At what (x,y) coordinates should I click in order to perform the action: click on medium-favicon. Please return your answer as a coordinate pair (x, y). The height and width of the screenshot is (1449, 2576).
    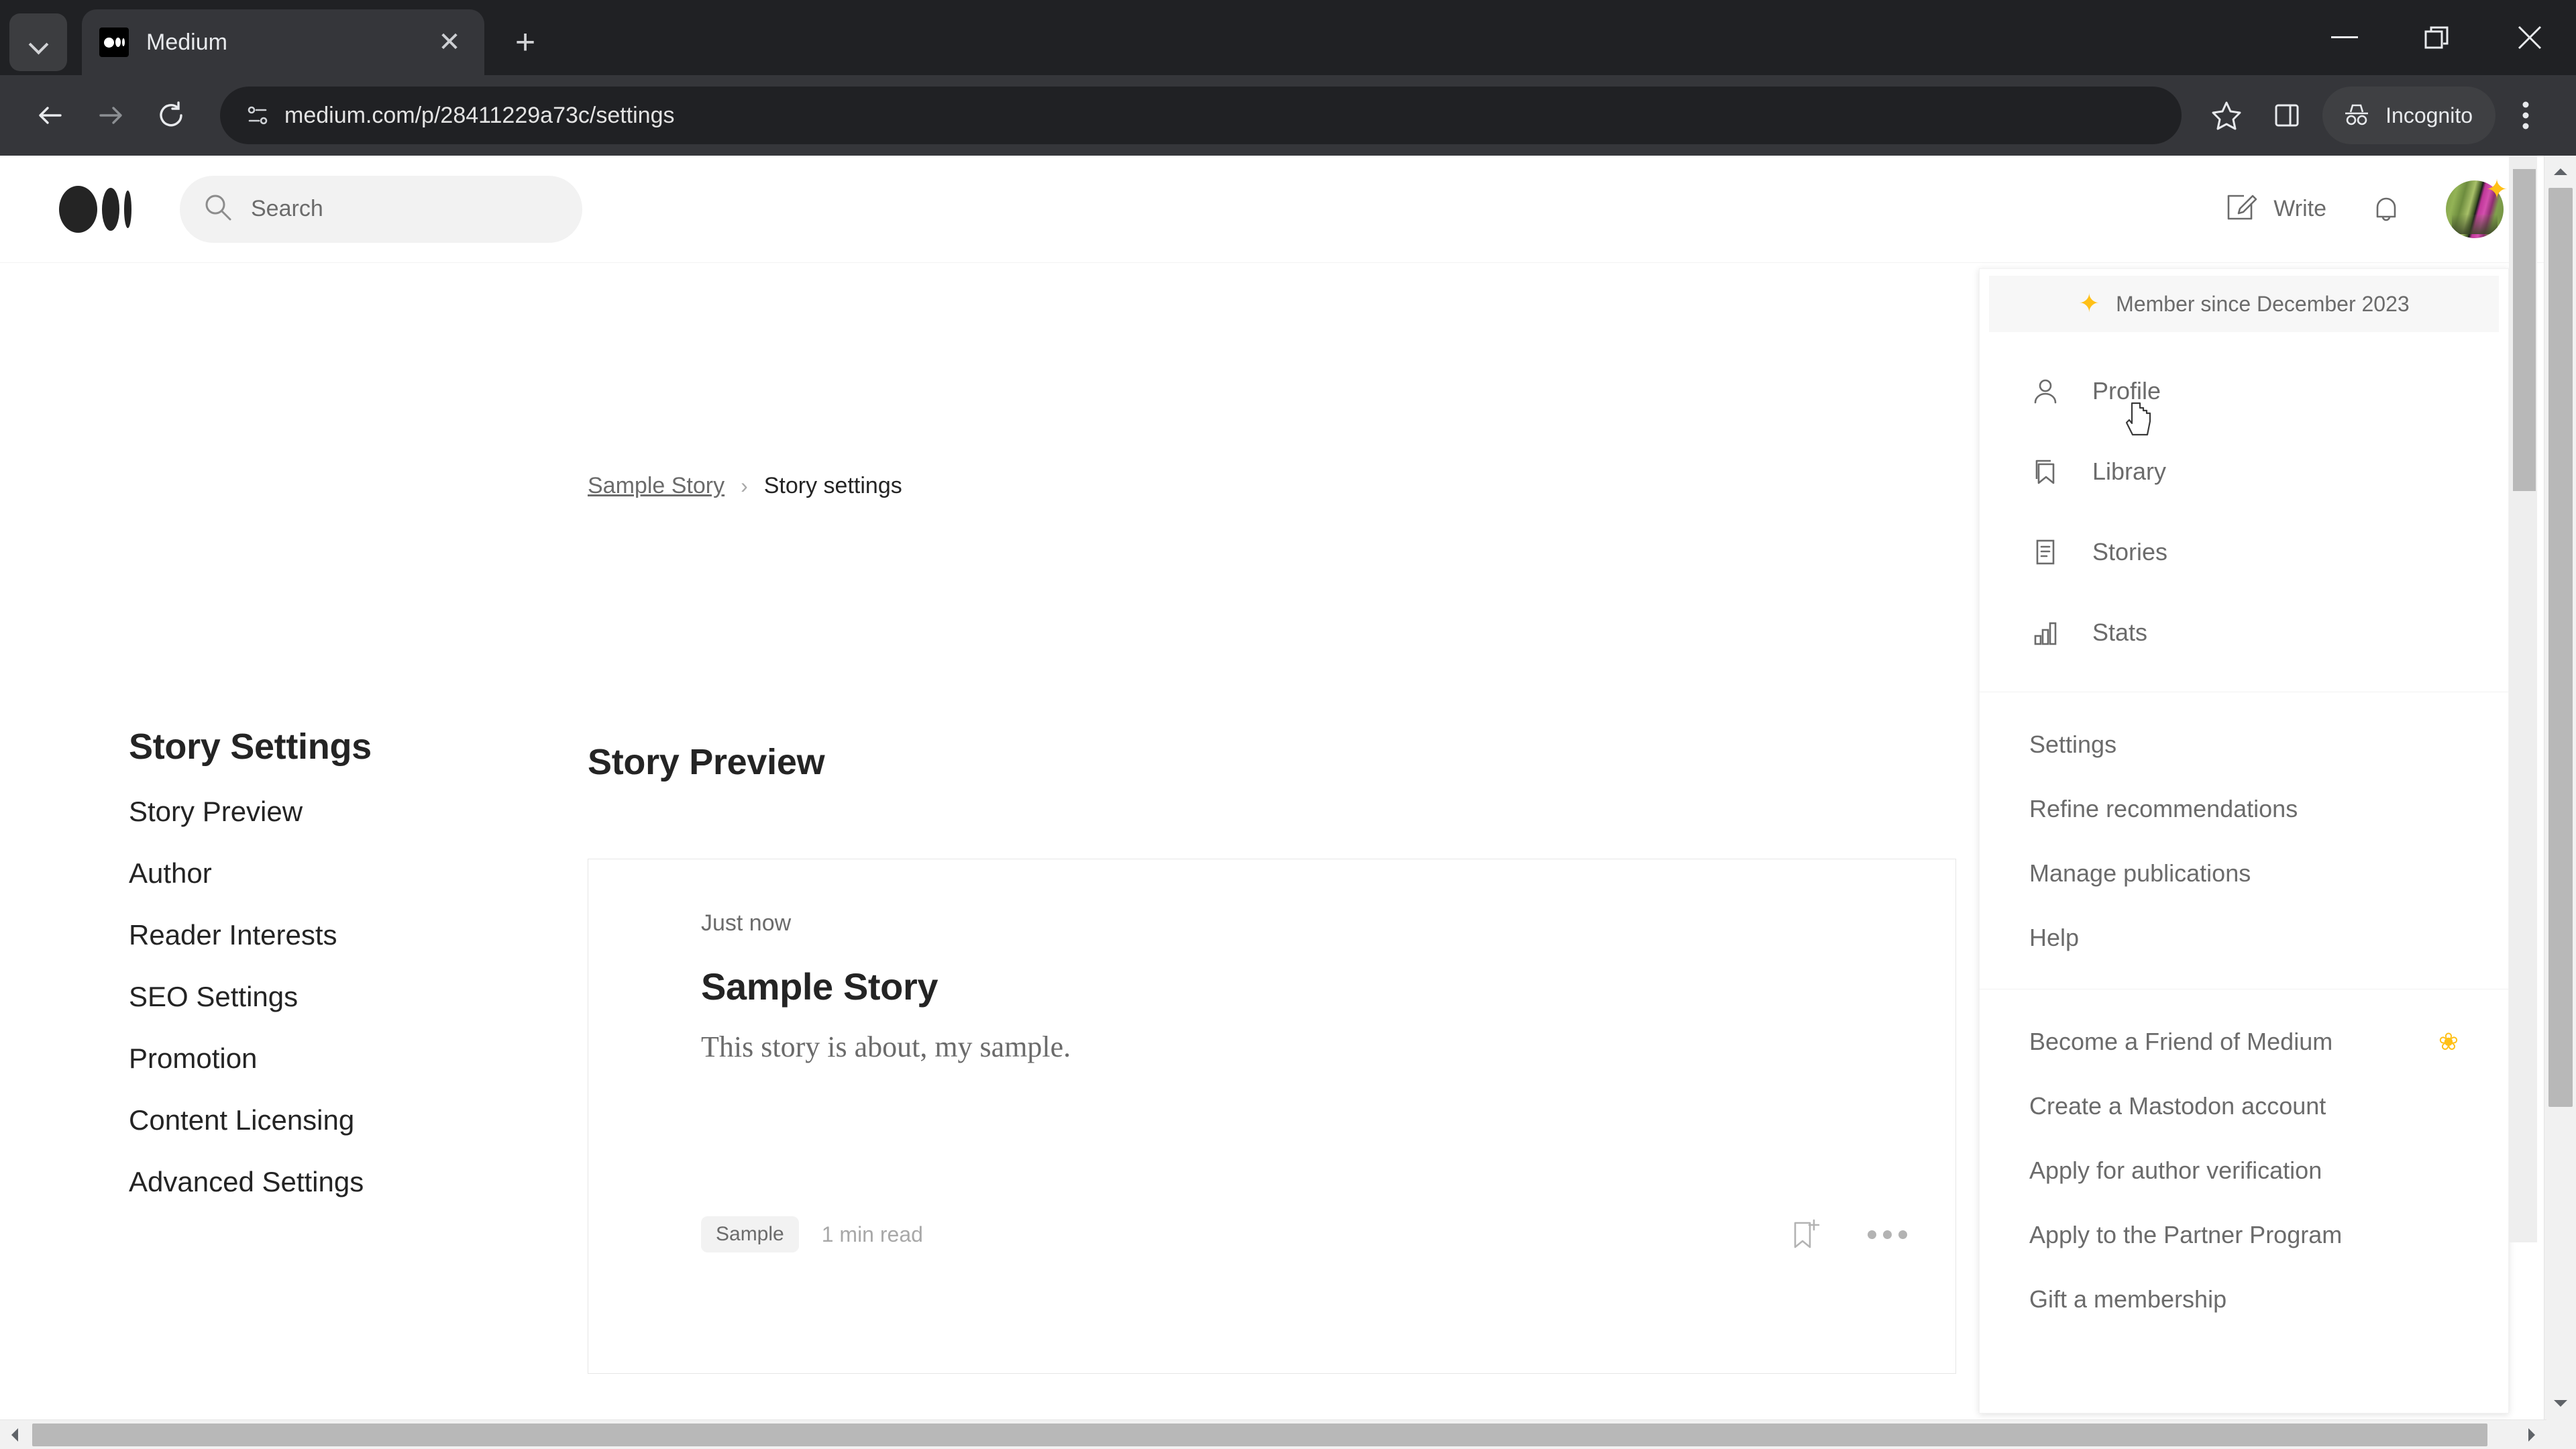
    Looking at the image, I should click on (114, 42).